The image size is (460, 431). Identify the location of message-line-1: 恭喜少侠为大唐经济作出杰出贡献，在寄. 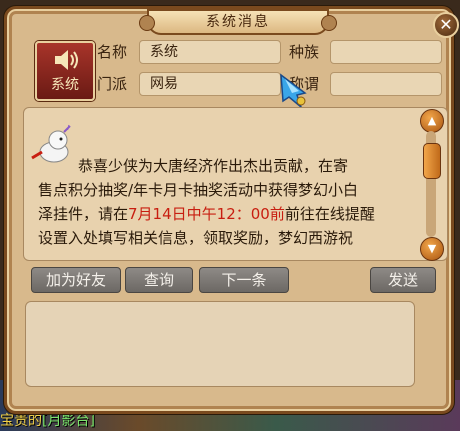
(213, 166).